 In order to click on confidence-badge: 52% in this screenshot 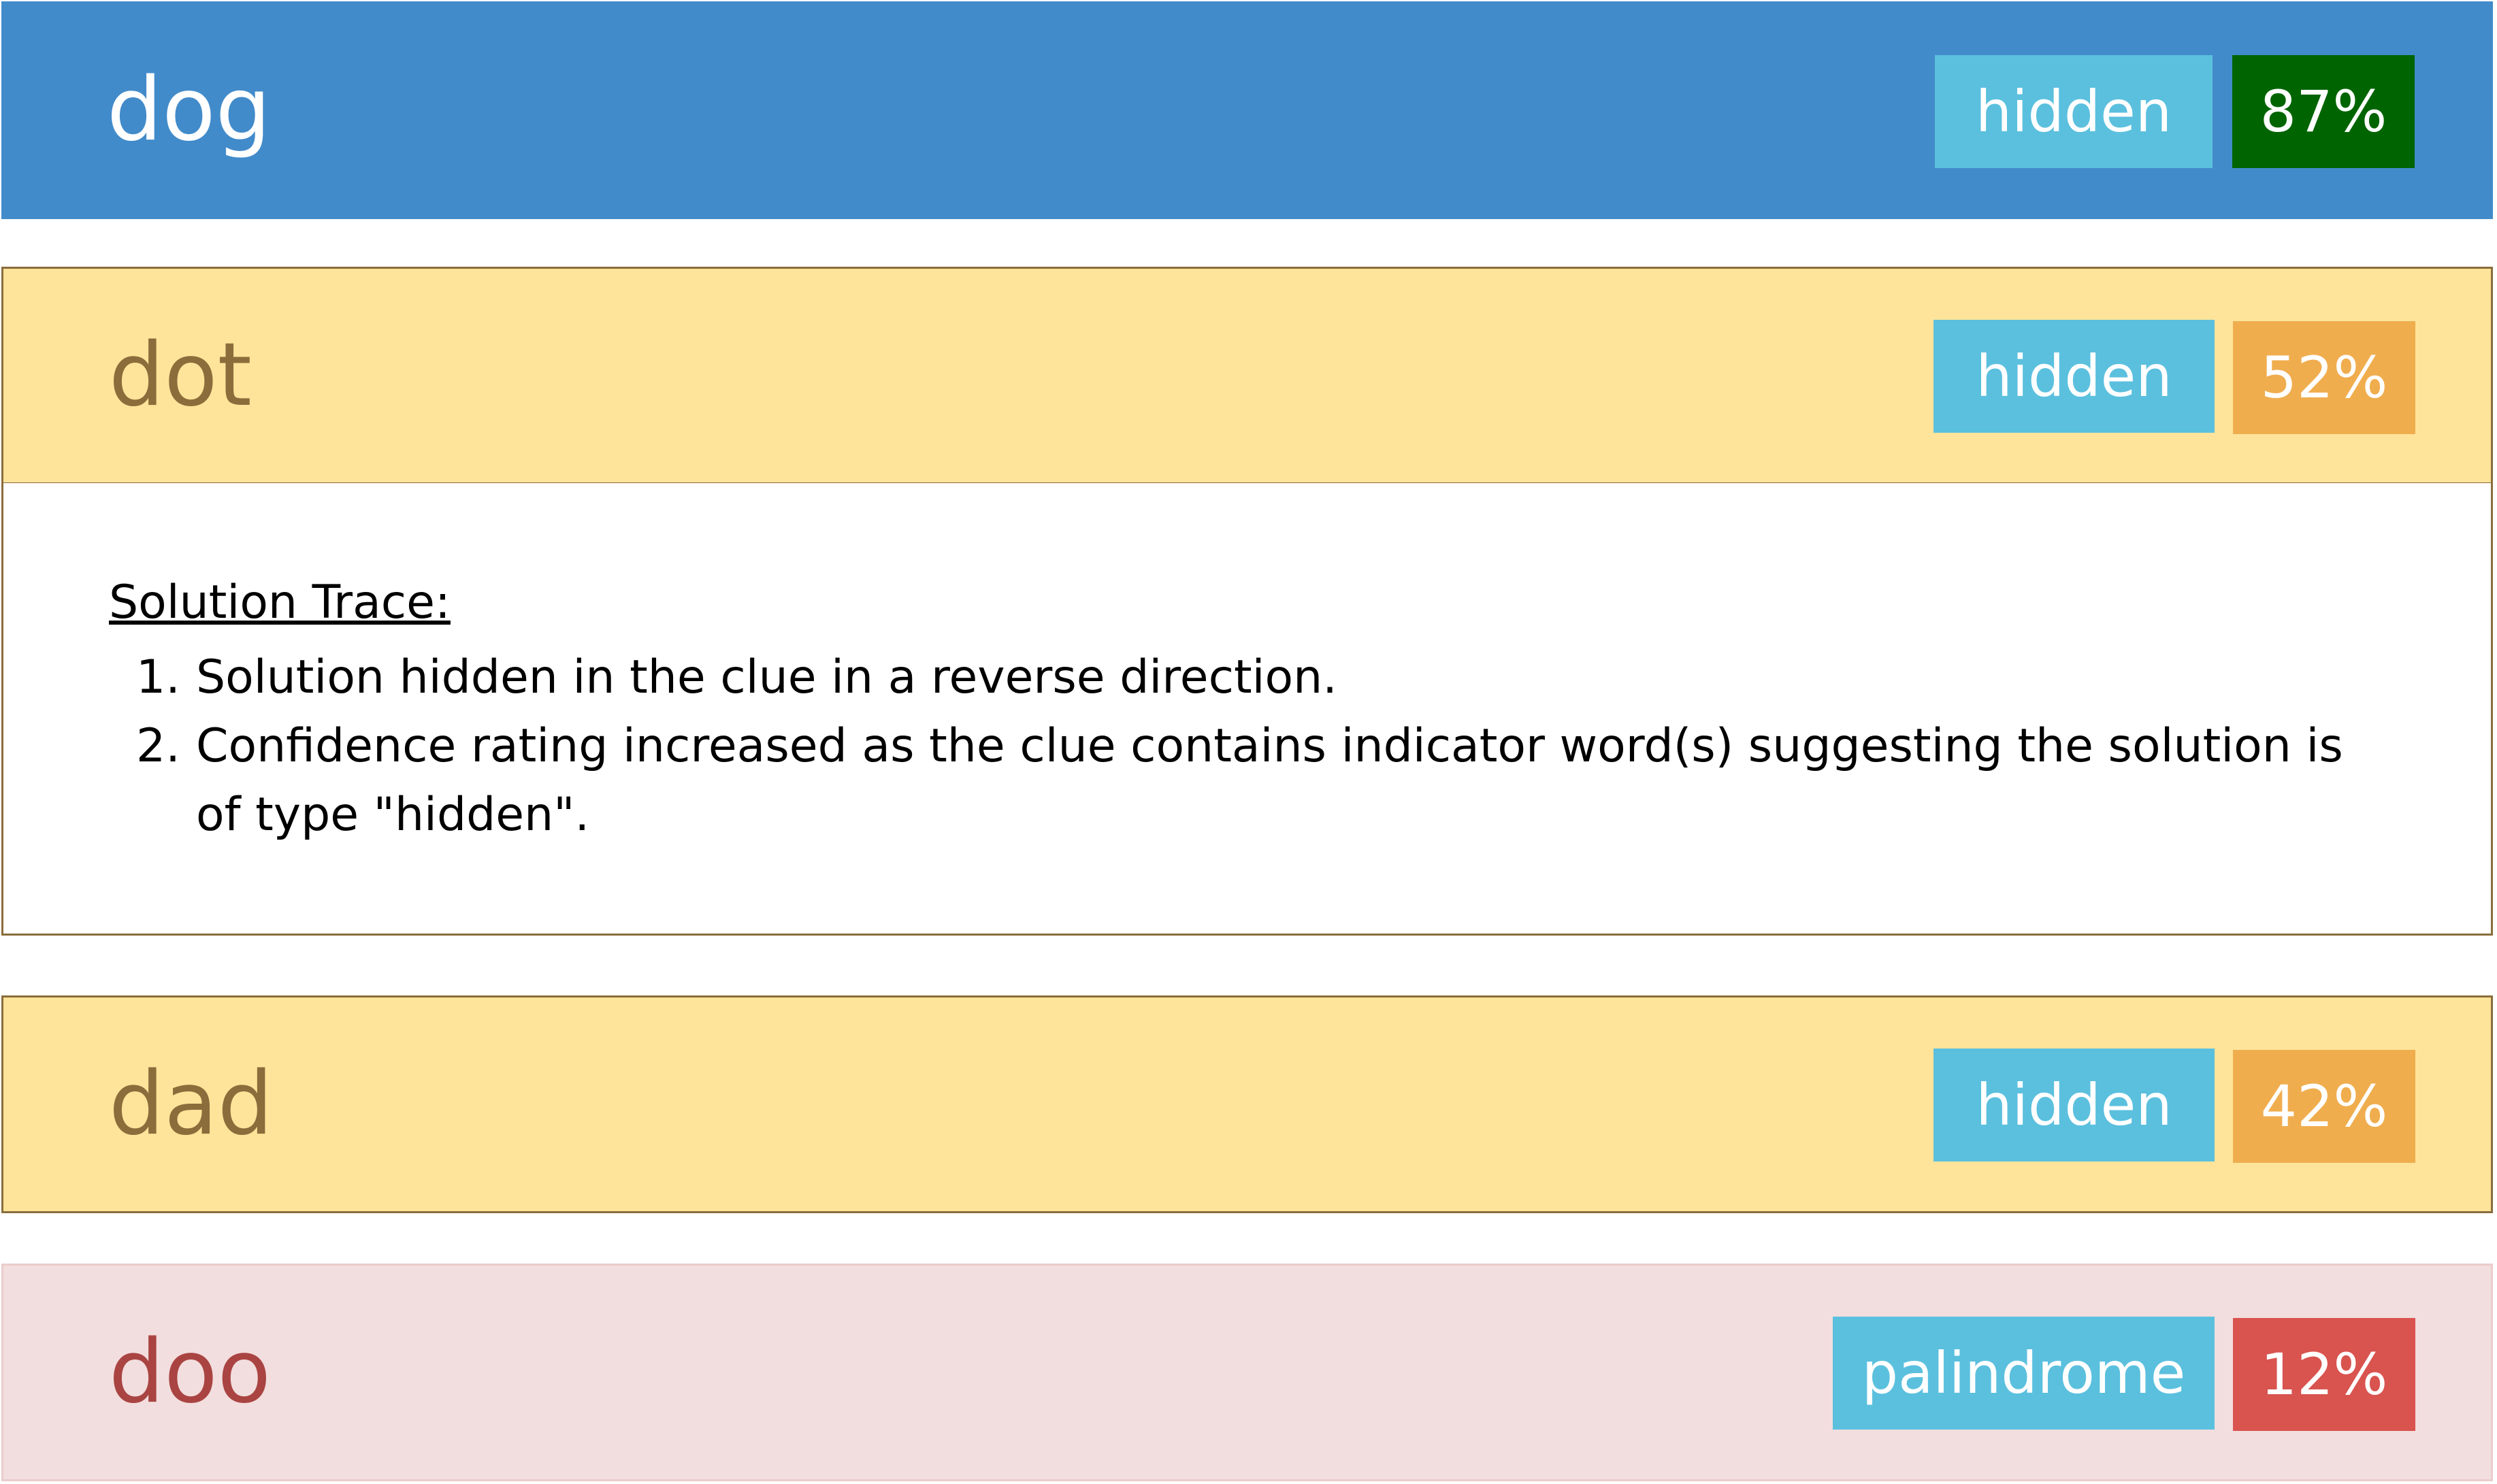, I will do `click(2324, 377)`.